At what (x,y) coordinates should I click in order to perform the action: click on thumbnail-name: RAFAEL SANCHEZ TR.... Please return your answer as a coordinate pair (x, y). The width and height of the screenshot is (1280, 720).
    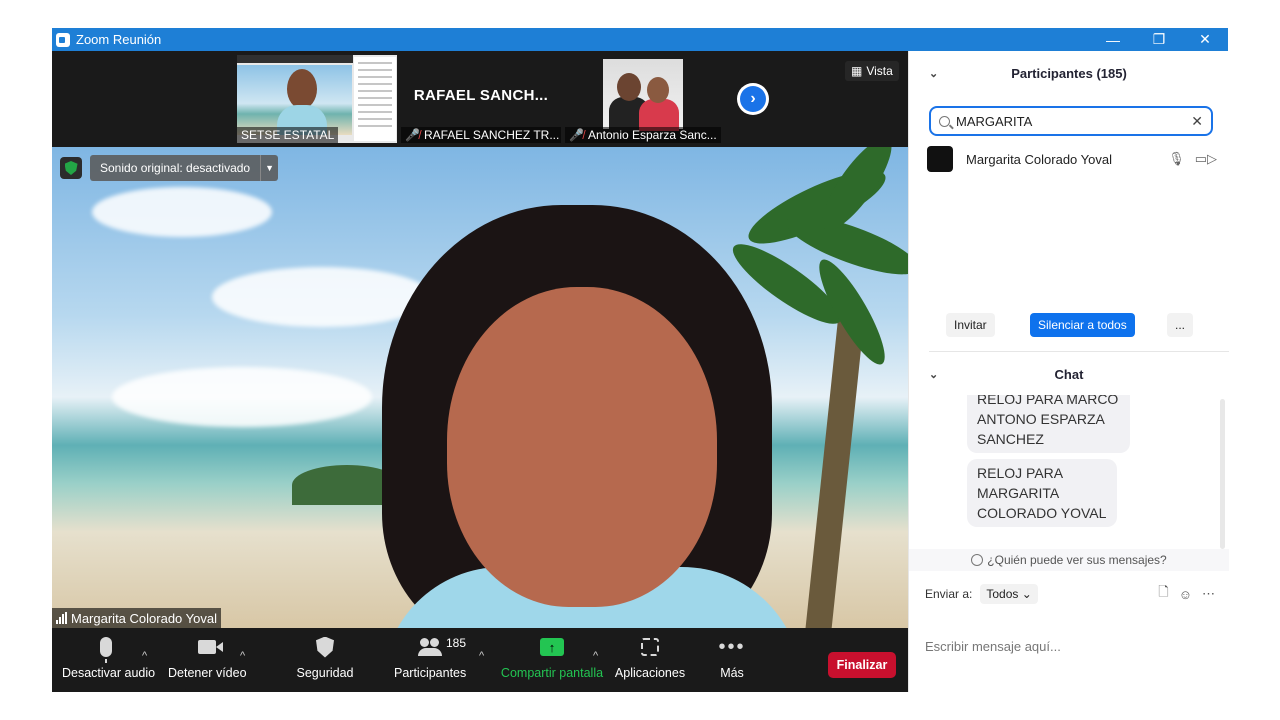
    Looking at the image, I should click on (491, 135).